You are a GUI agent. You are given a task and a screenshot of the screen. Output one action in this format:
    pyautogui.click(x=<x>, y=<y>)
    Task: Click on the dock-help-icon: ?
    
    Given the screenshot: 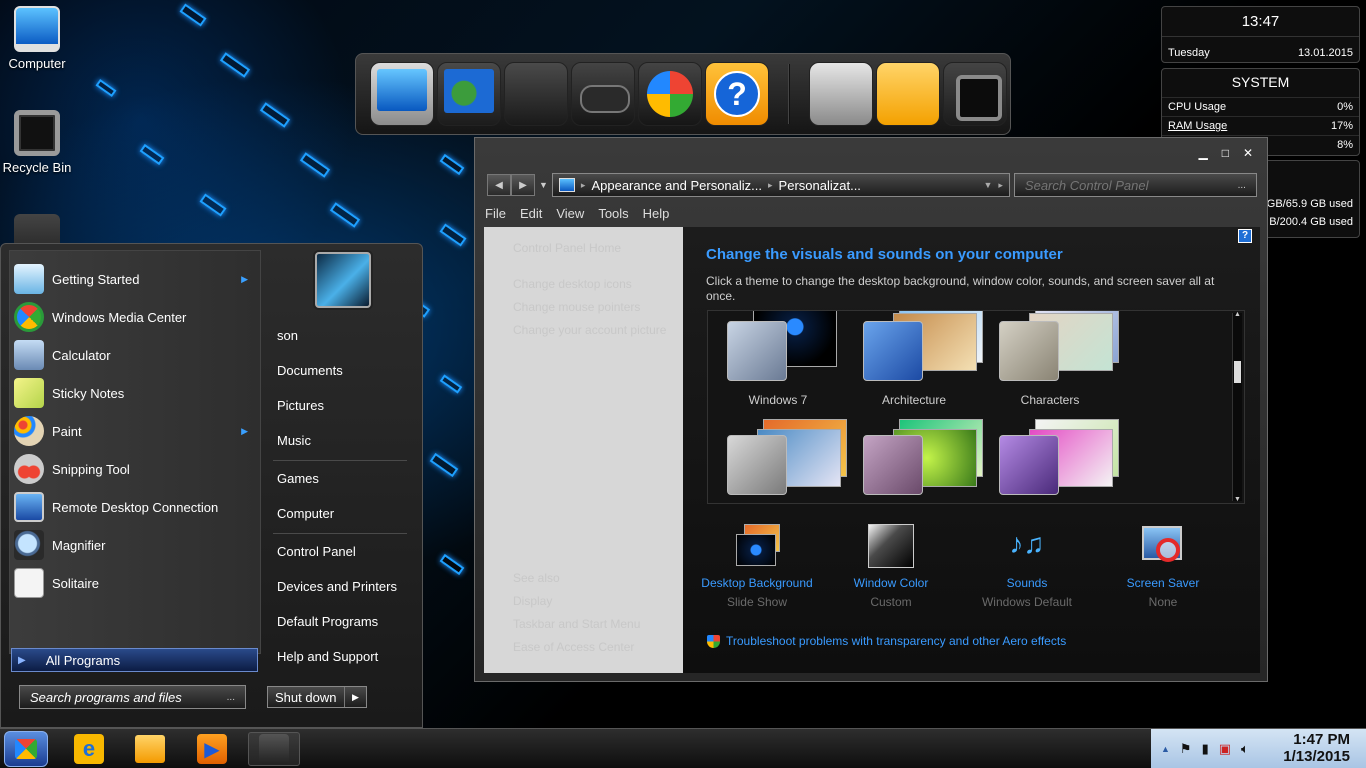 What is the action you would take?
    pyautogui.click(x=737, y=94)
    